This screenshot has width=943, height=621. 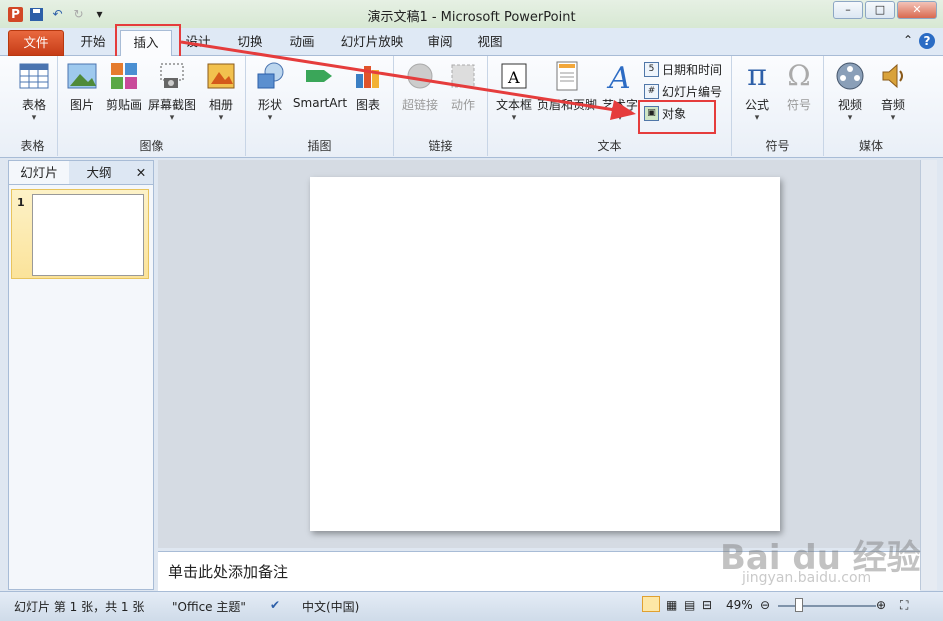 I want to click on tab-transitions: 切换, so click(x=250, y=43).